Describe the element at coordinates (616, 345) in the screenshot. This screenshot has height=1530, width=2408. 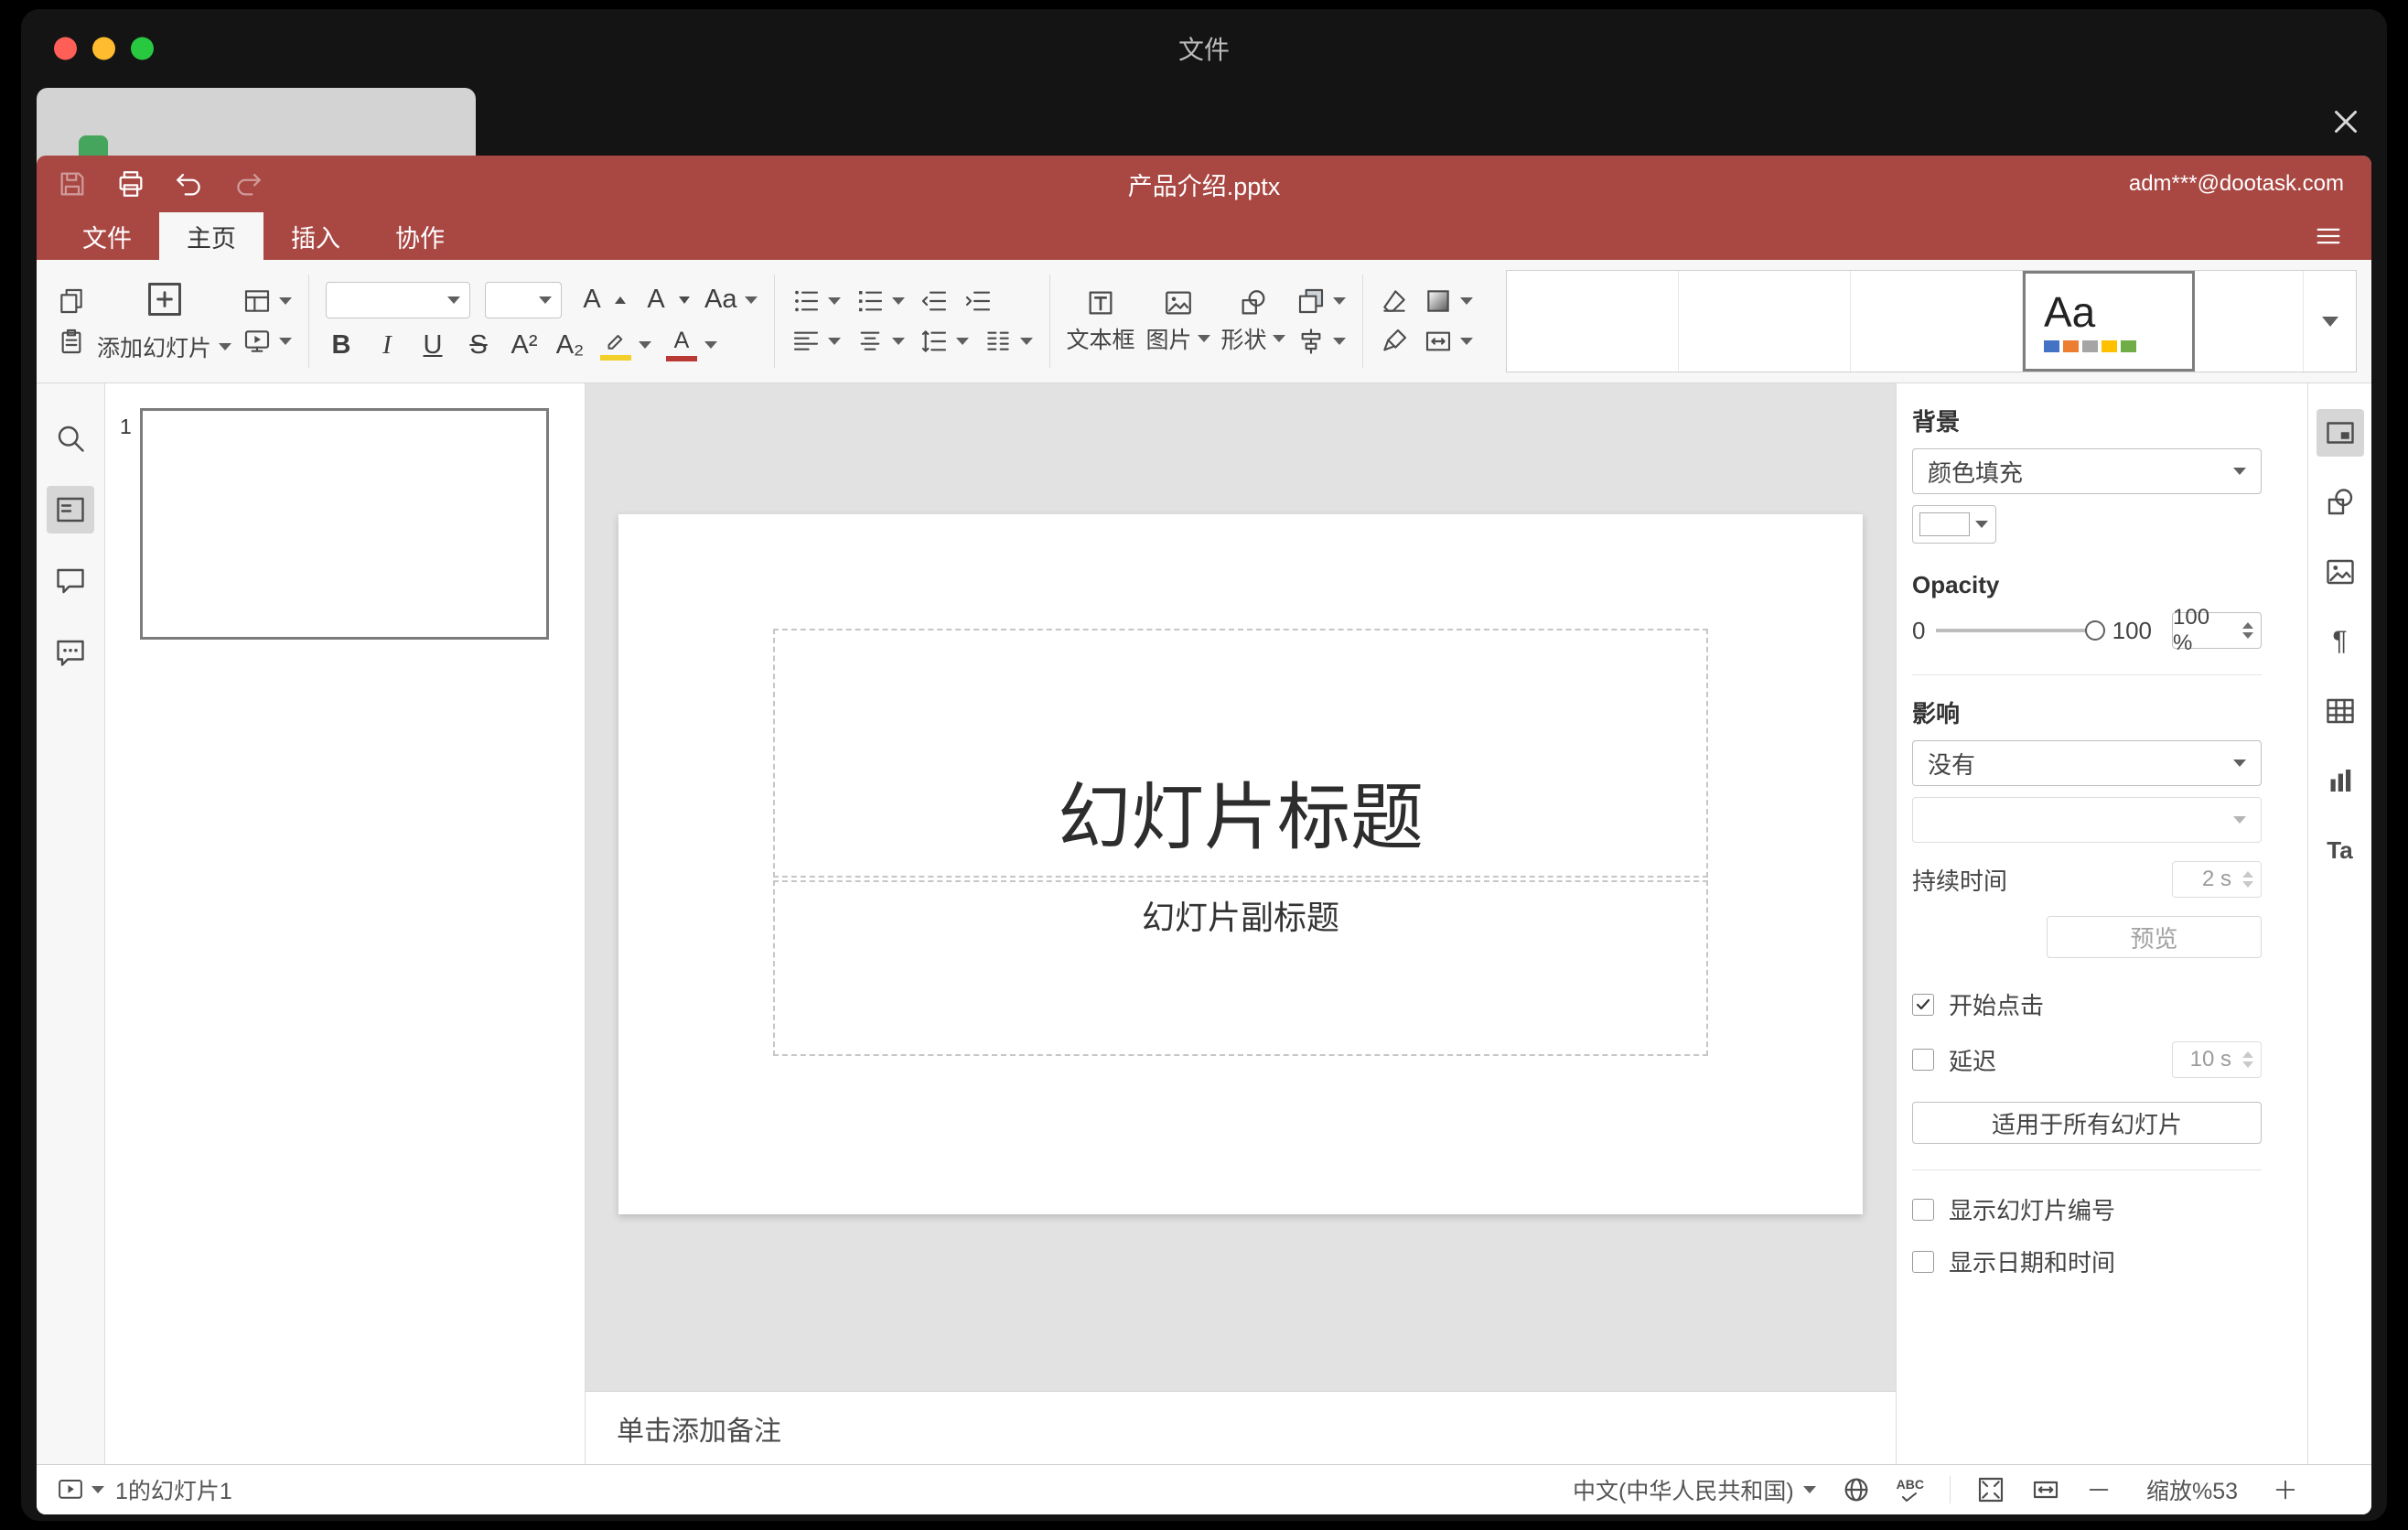
I see `highlight-color-button` at that location.